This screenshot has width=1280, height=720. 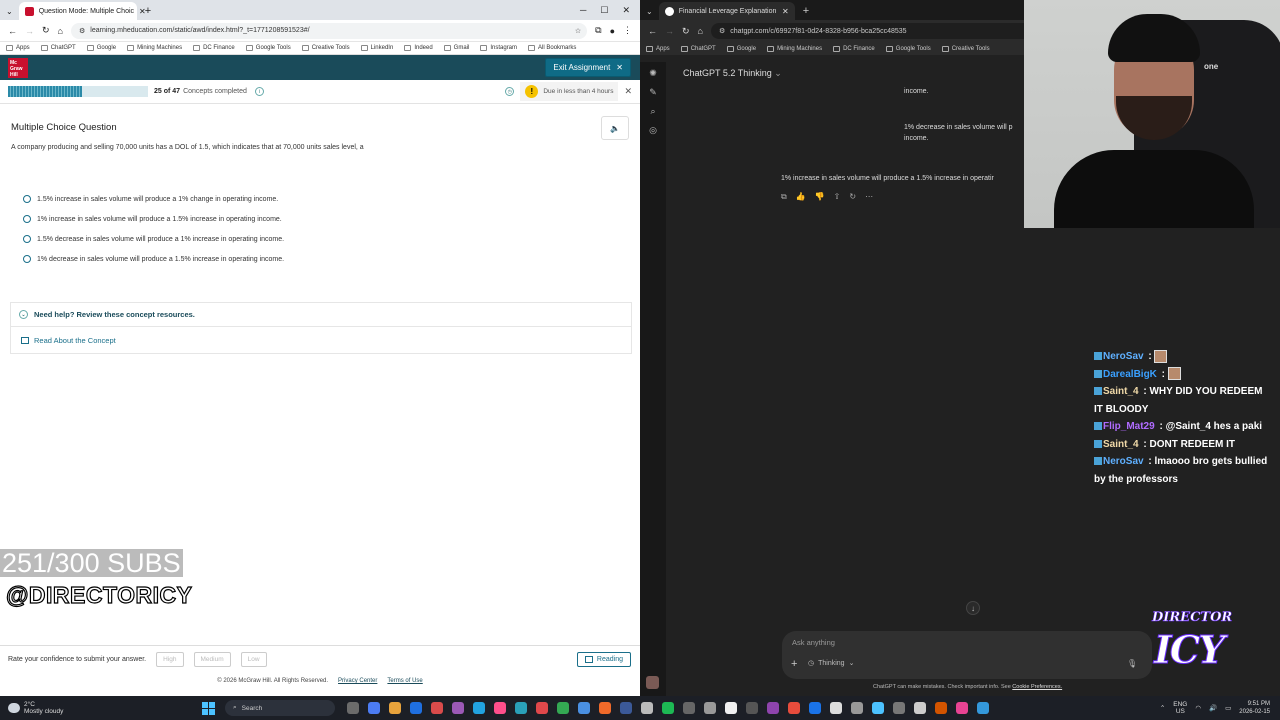 I want to click on wifi-icon: ◠, so click(x=1198, y=708).